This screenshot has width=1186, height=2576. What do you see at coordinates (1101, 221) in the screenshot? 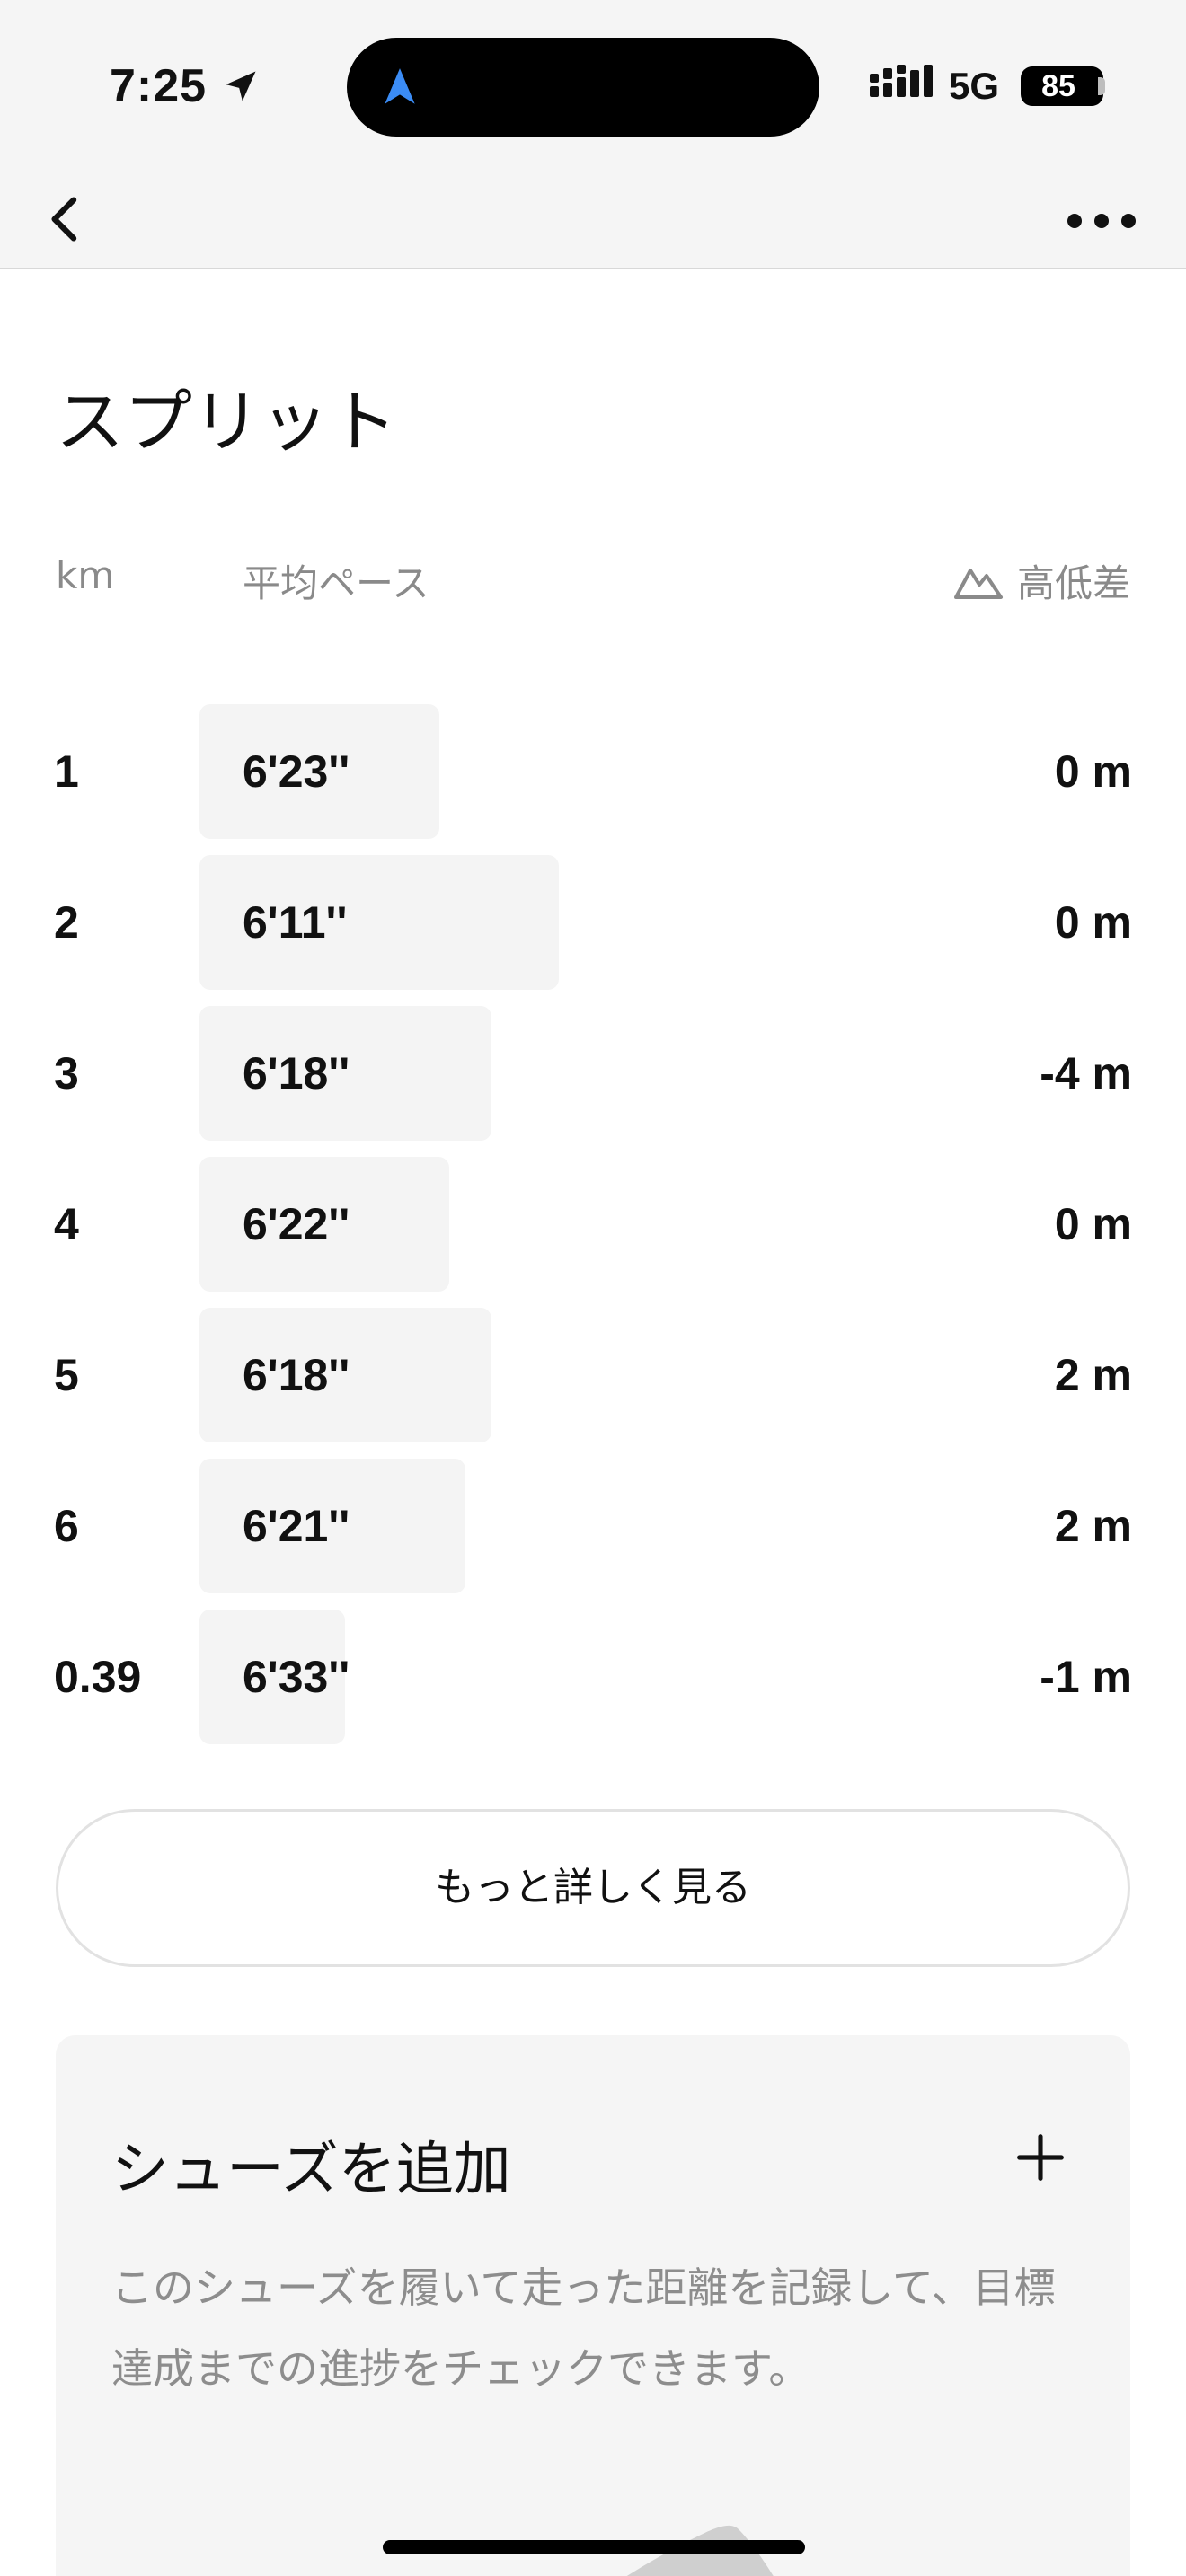
I see `ellipsis-icon` at bounding box center [1101, 221].